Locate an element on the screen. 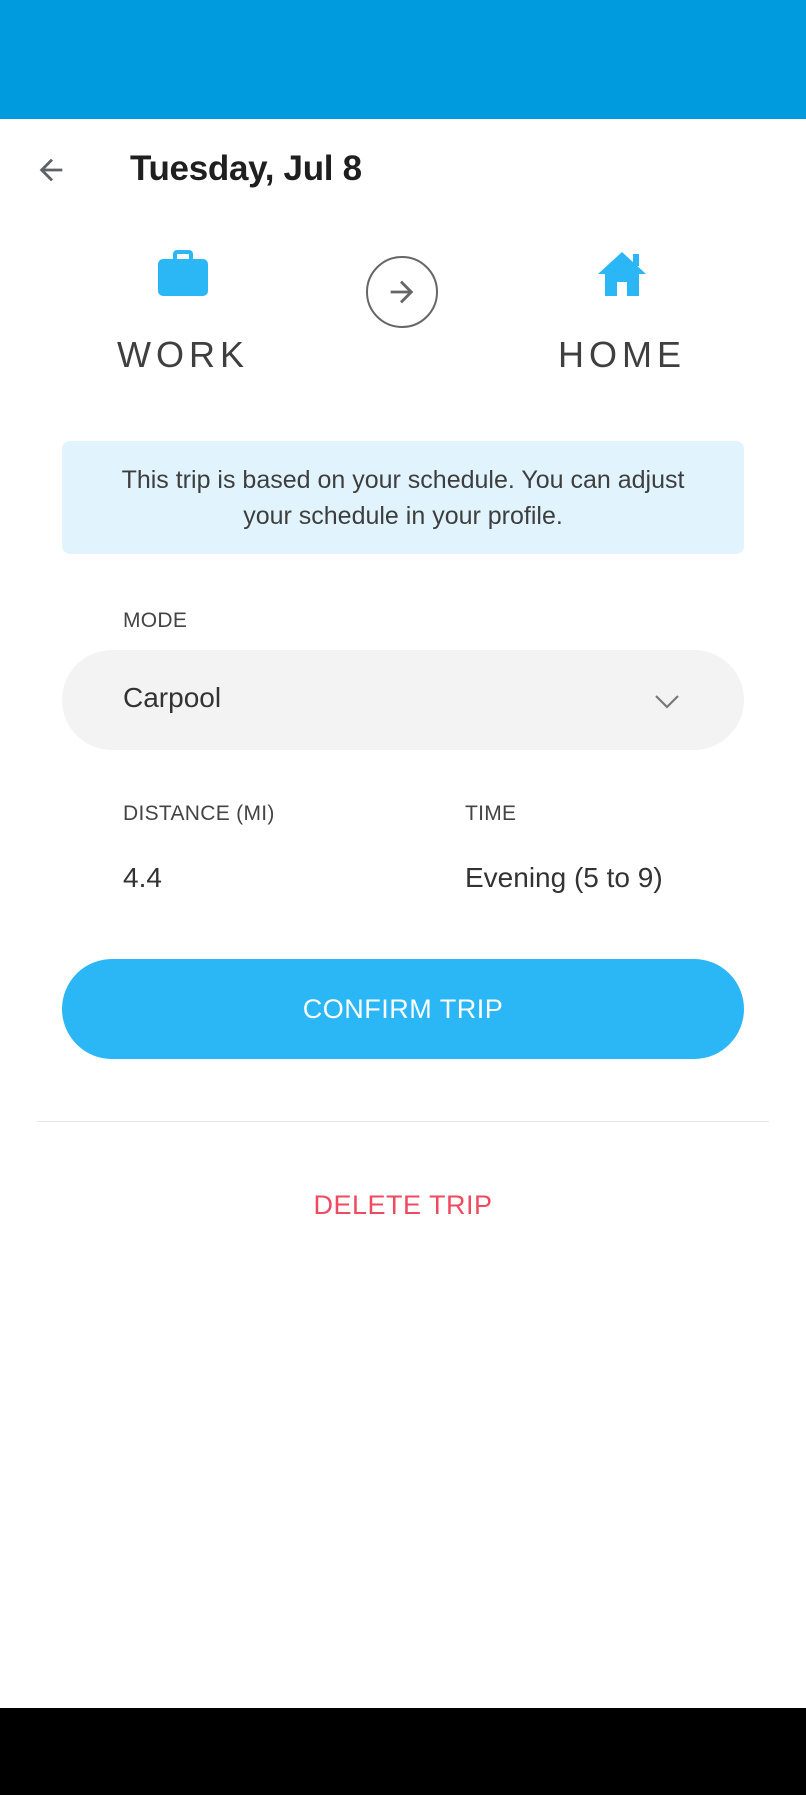 The image size is (806, 1795). route-summary: WORK HOME is located at coordinates (403, 320).